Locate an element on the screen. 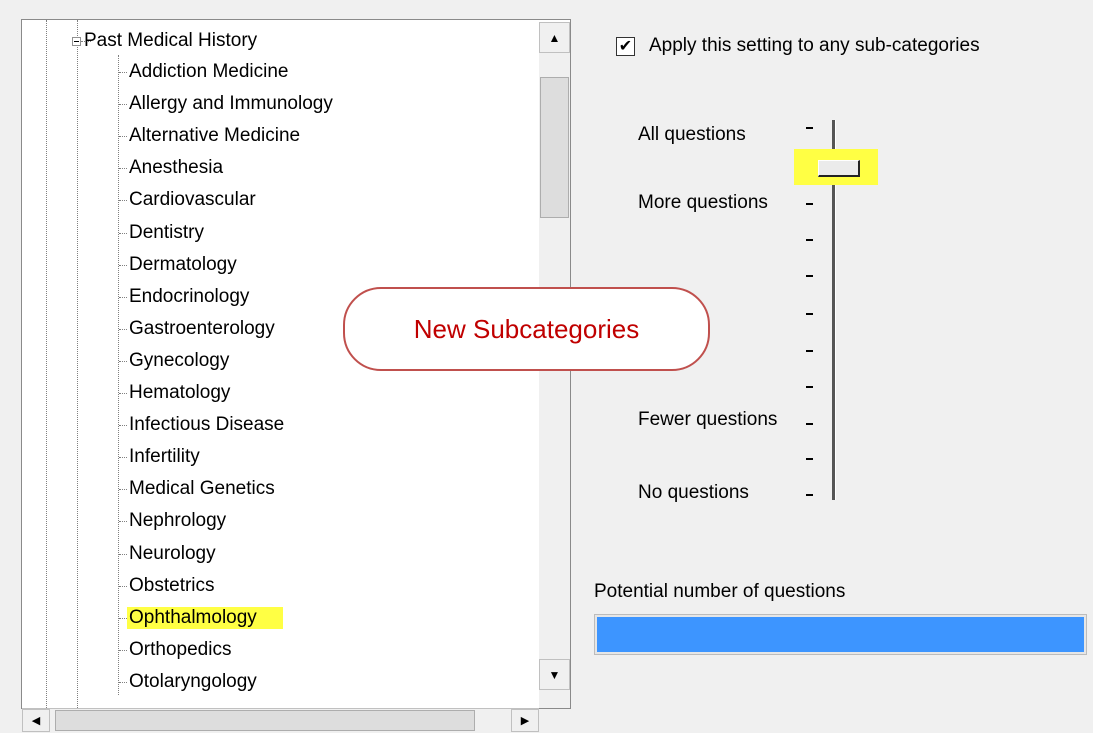 The height and width of the screenshot is (733, 1093). potential-questions-fill is located at coordinates (840, 634).